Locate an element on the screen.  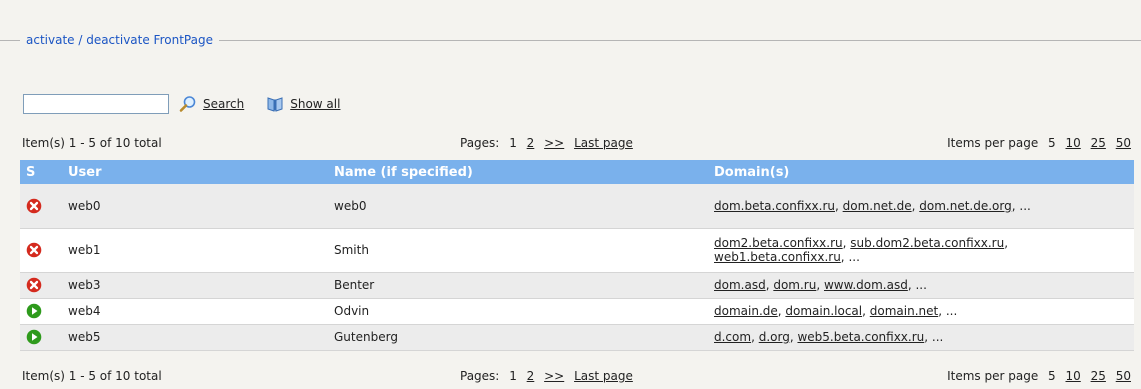
domain-link: dom.beta.confixx.ru is located at coordinates (774, 206).